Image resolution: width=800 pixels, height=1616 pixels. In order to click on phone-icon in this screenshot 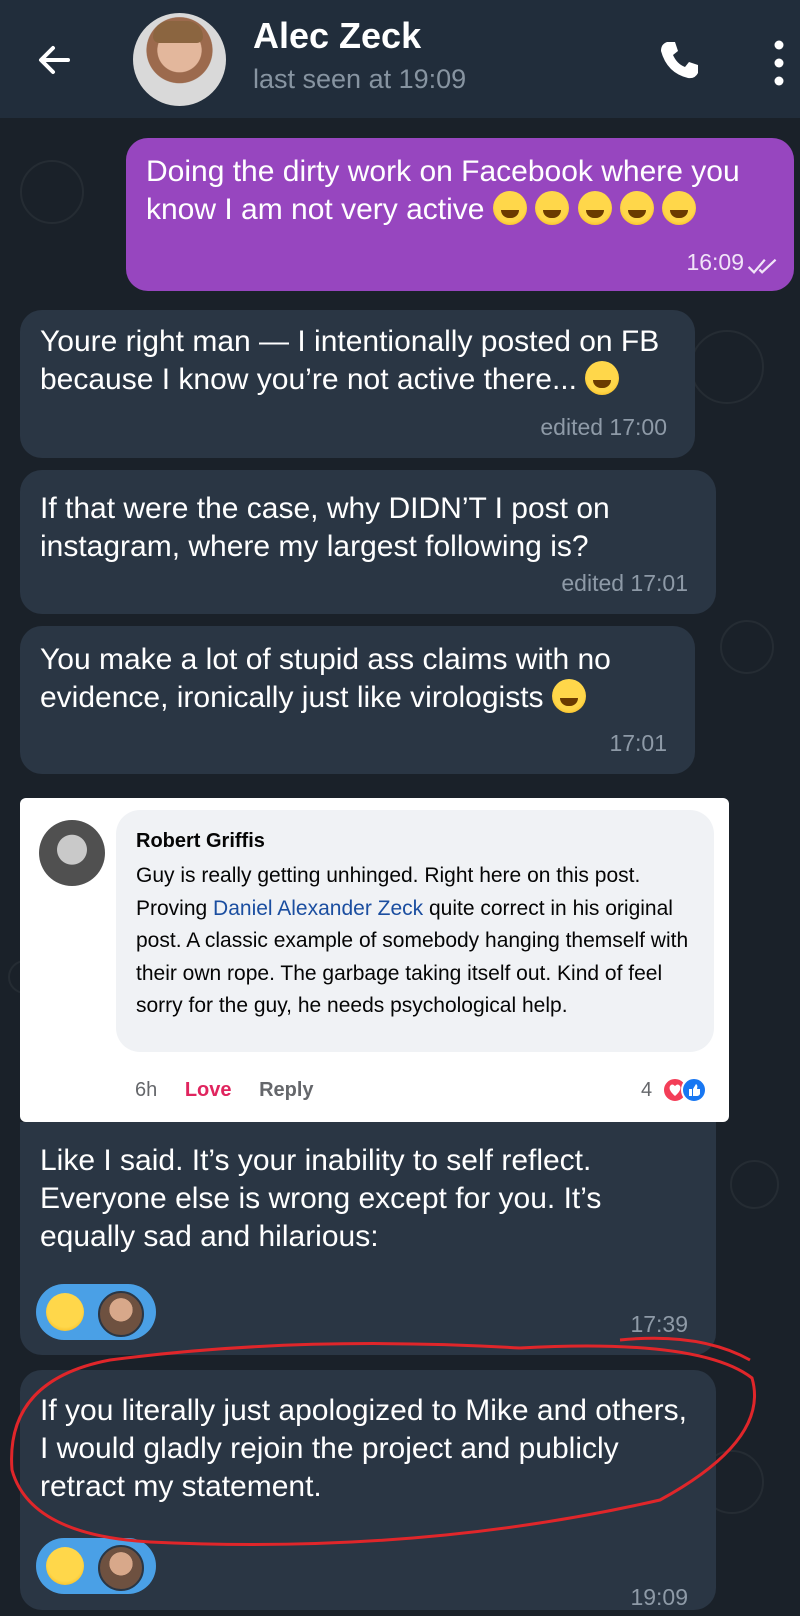, I will do `click(679, 60)`.